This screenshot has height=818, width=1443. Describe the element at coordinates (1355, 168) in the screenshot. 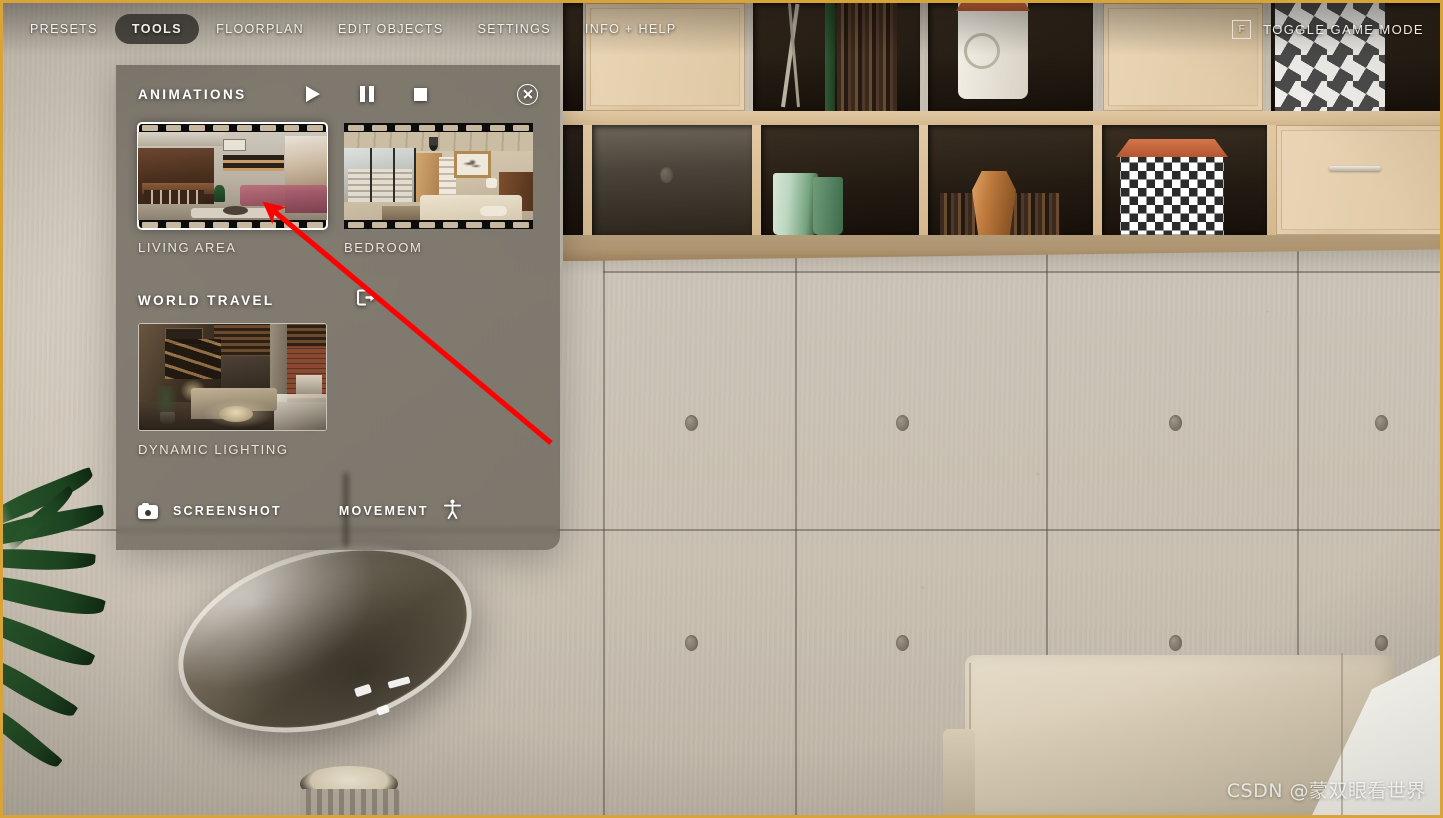

I see `door-handle` at that location.